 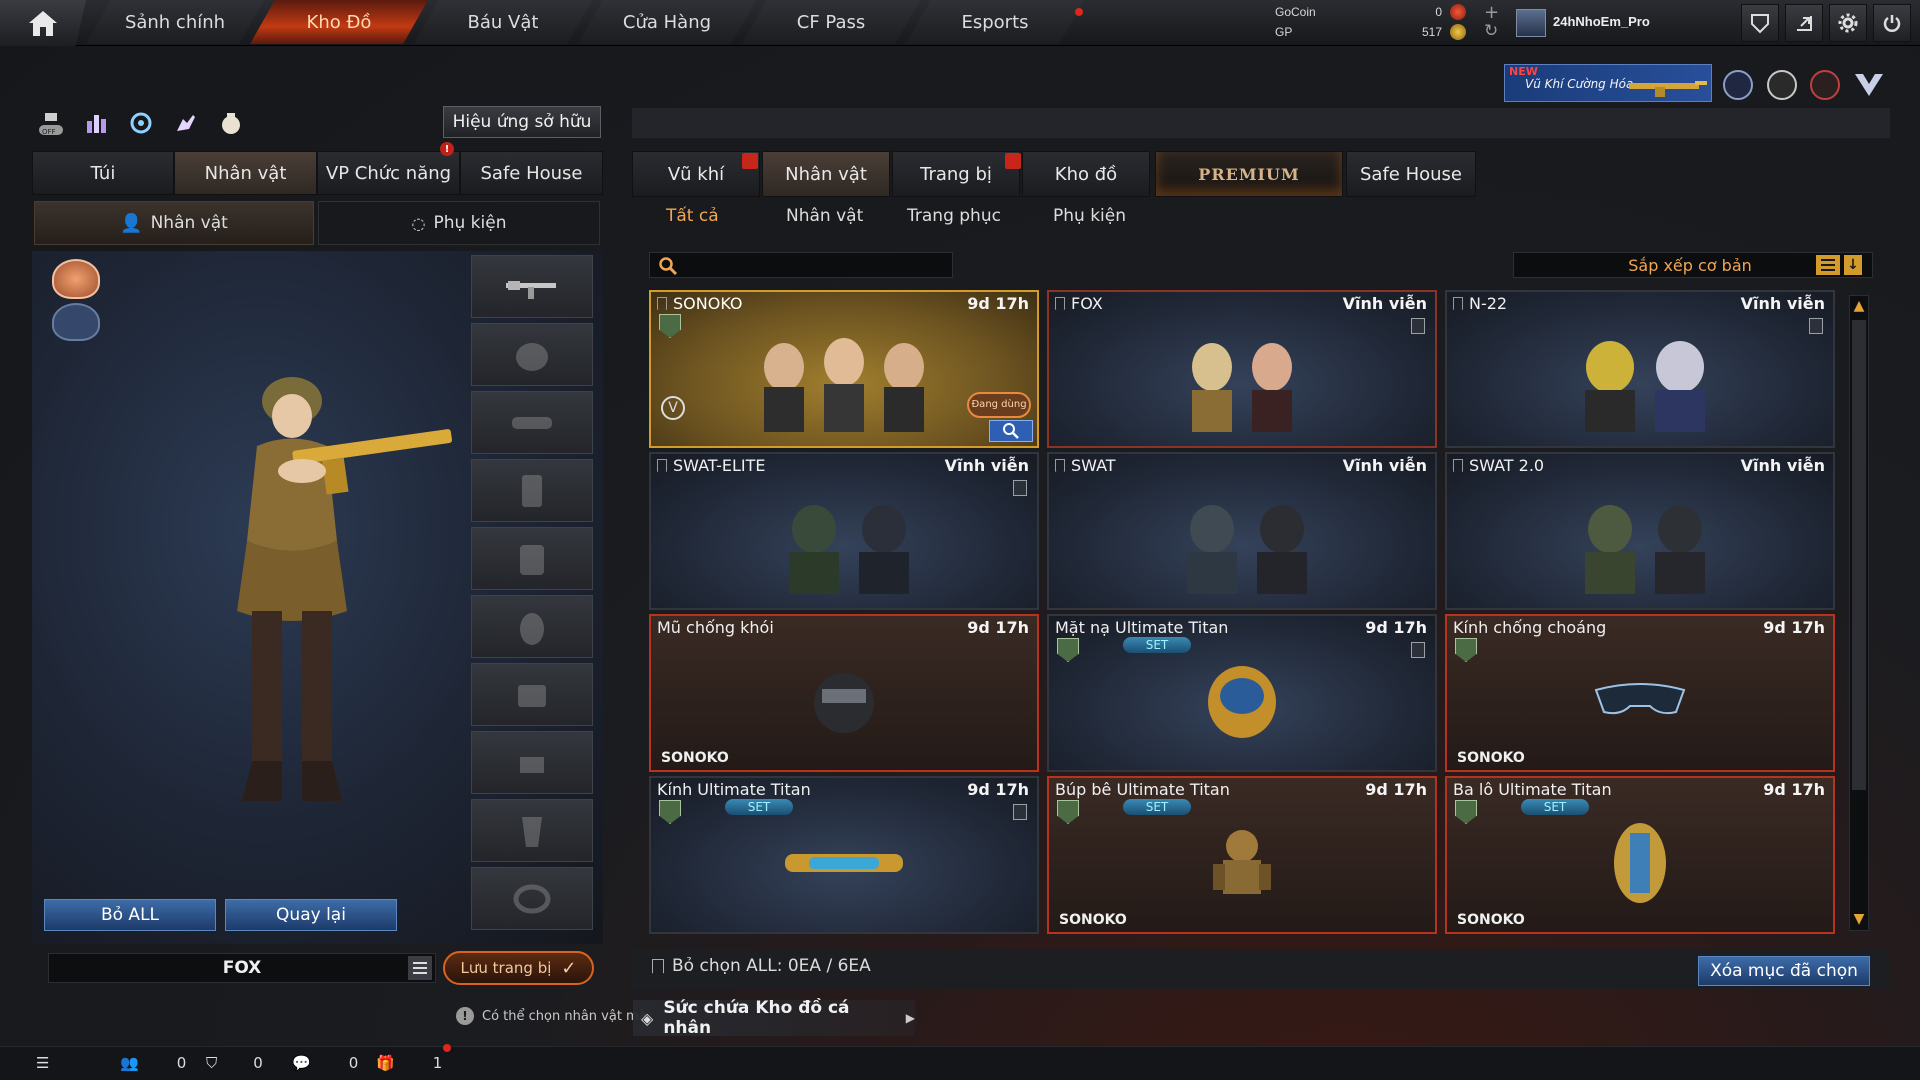 What do you see at coordinates (531, 173) in the screenshot?
I see `left-tab-safe-house: Safe House` at bounding box center [531, 173].